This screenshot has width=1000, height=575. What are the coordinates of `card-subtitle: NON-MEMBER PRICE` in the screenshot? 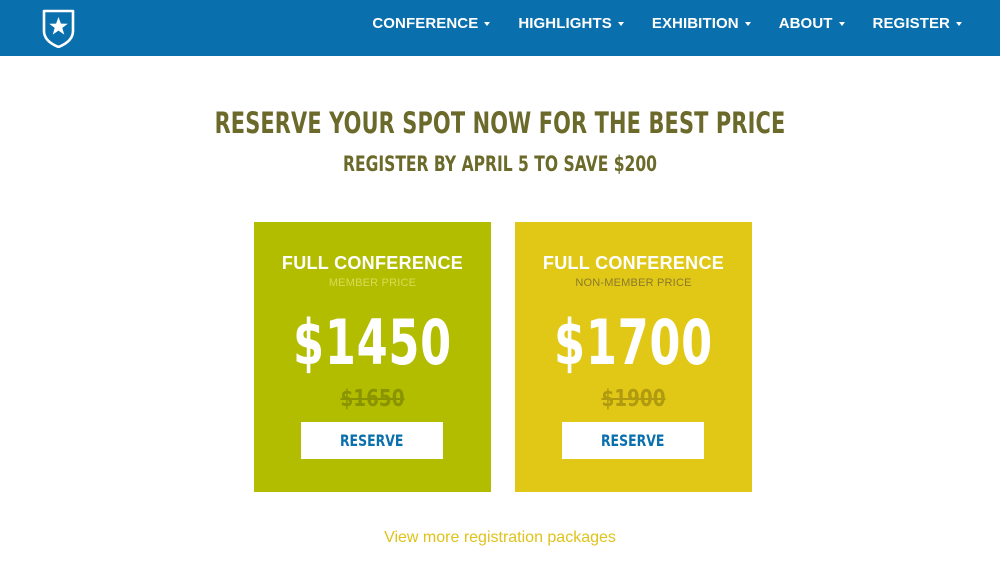 It's located at (633, 283).